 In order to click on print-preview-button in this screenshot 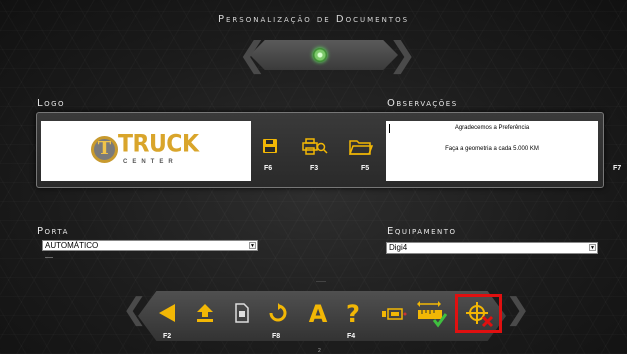, I will do `click(315, 149)`.